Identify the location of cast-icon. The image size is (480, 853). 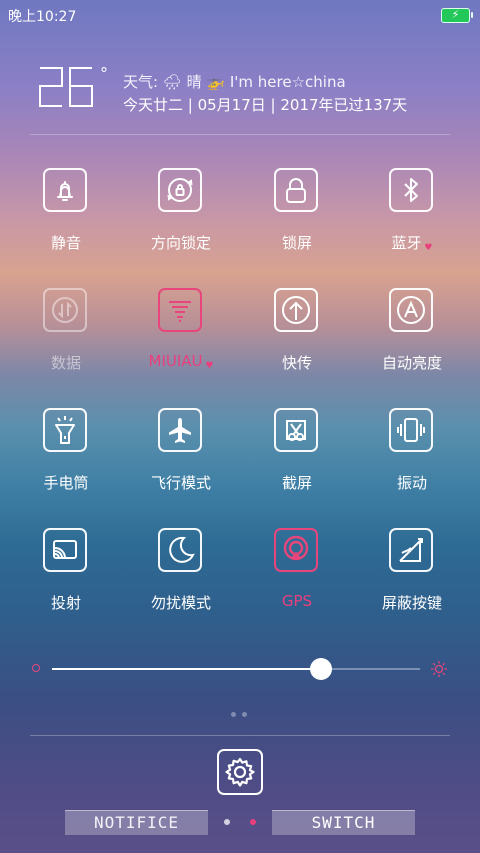
(65, 549).